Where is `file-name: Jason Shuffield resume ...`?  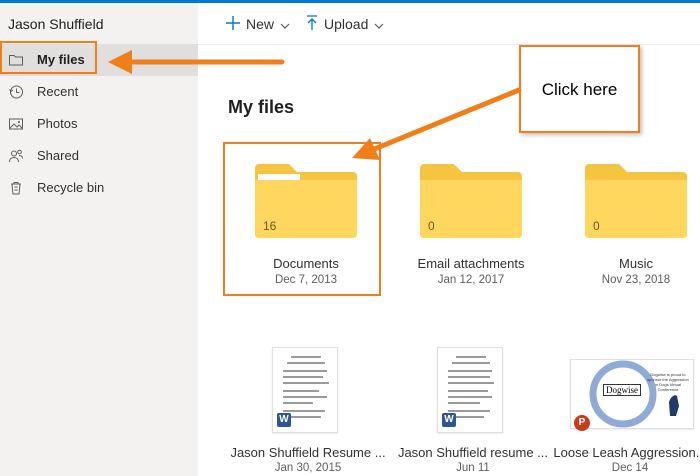
file-name: Jason Shuffield resume ... is located at coordinates (473, 452).